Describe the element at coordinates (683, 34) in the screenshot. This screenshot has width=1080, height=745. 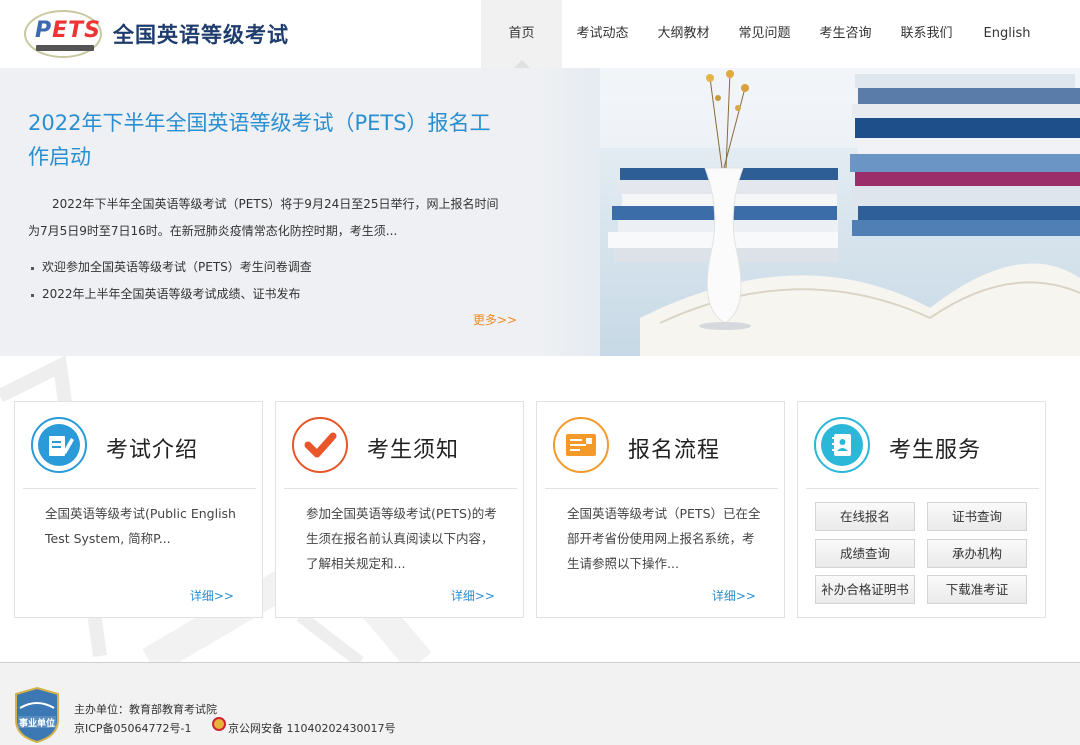
I see `nav-syllabus: 大纲教材` at that location.